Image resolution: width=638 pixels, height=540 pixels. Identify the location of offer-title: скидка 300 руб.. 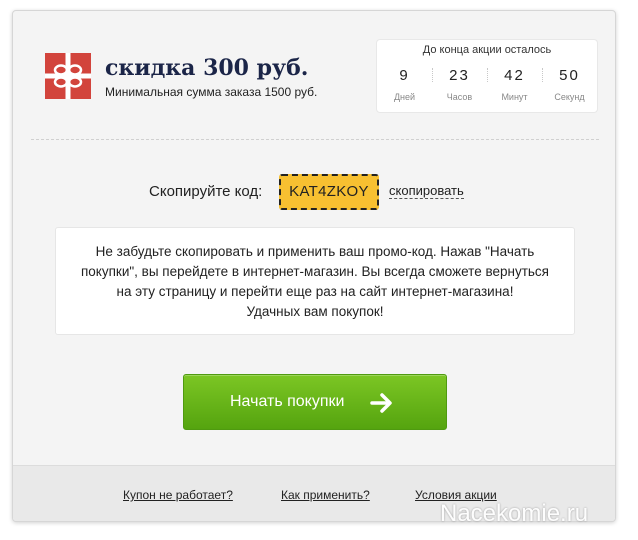
(207, 68).